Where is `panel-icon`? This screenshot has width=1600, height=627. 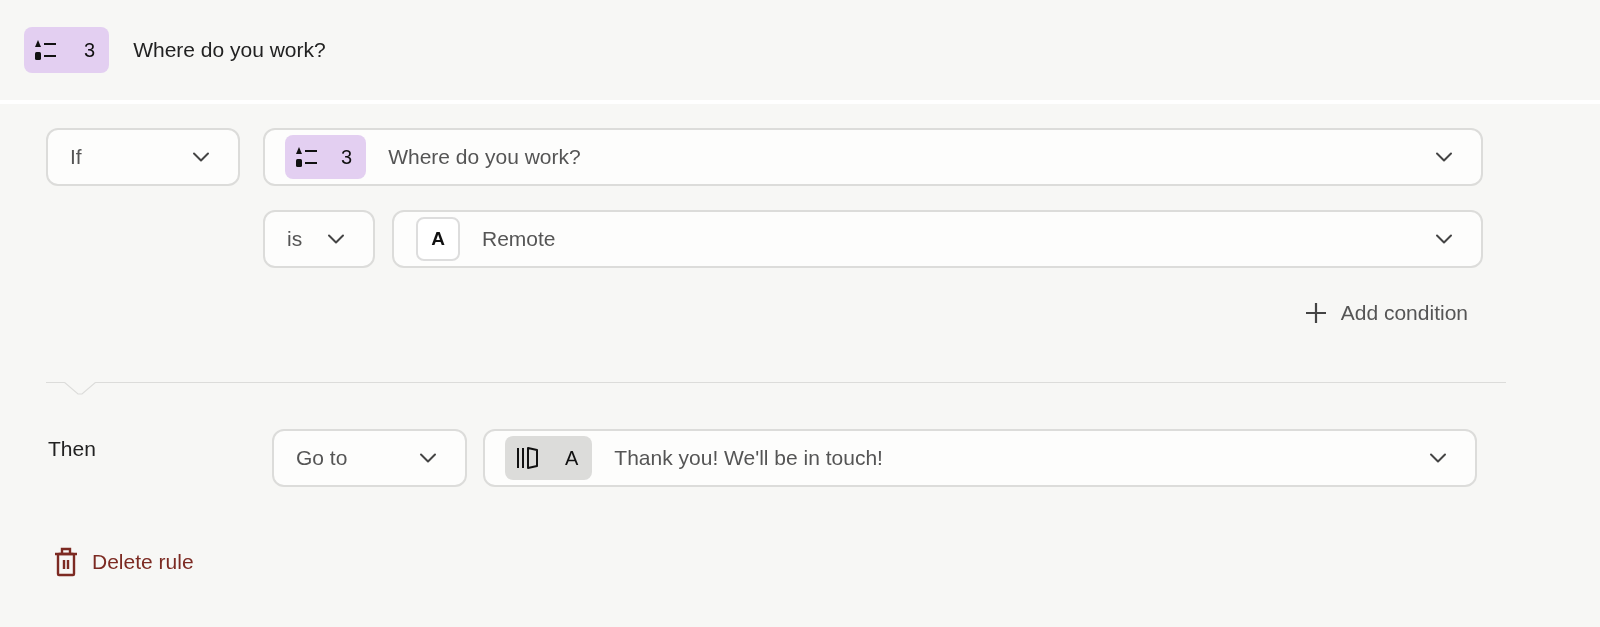
panel-icon is located at coordinates (528, 458).